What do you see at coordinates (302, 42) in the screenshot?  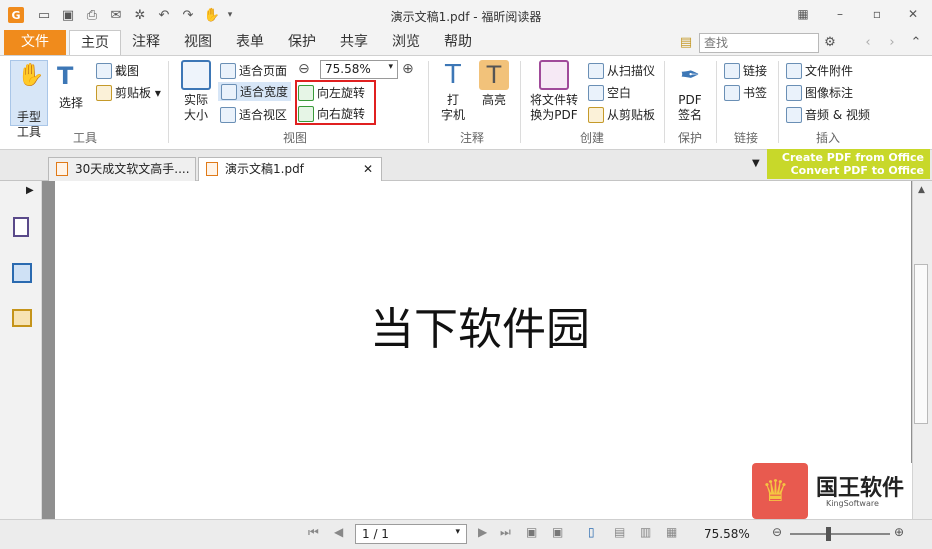 I see `tab-protect: 保护` at bounding box center [302, 42].